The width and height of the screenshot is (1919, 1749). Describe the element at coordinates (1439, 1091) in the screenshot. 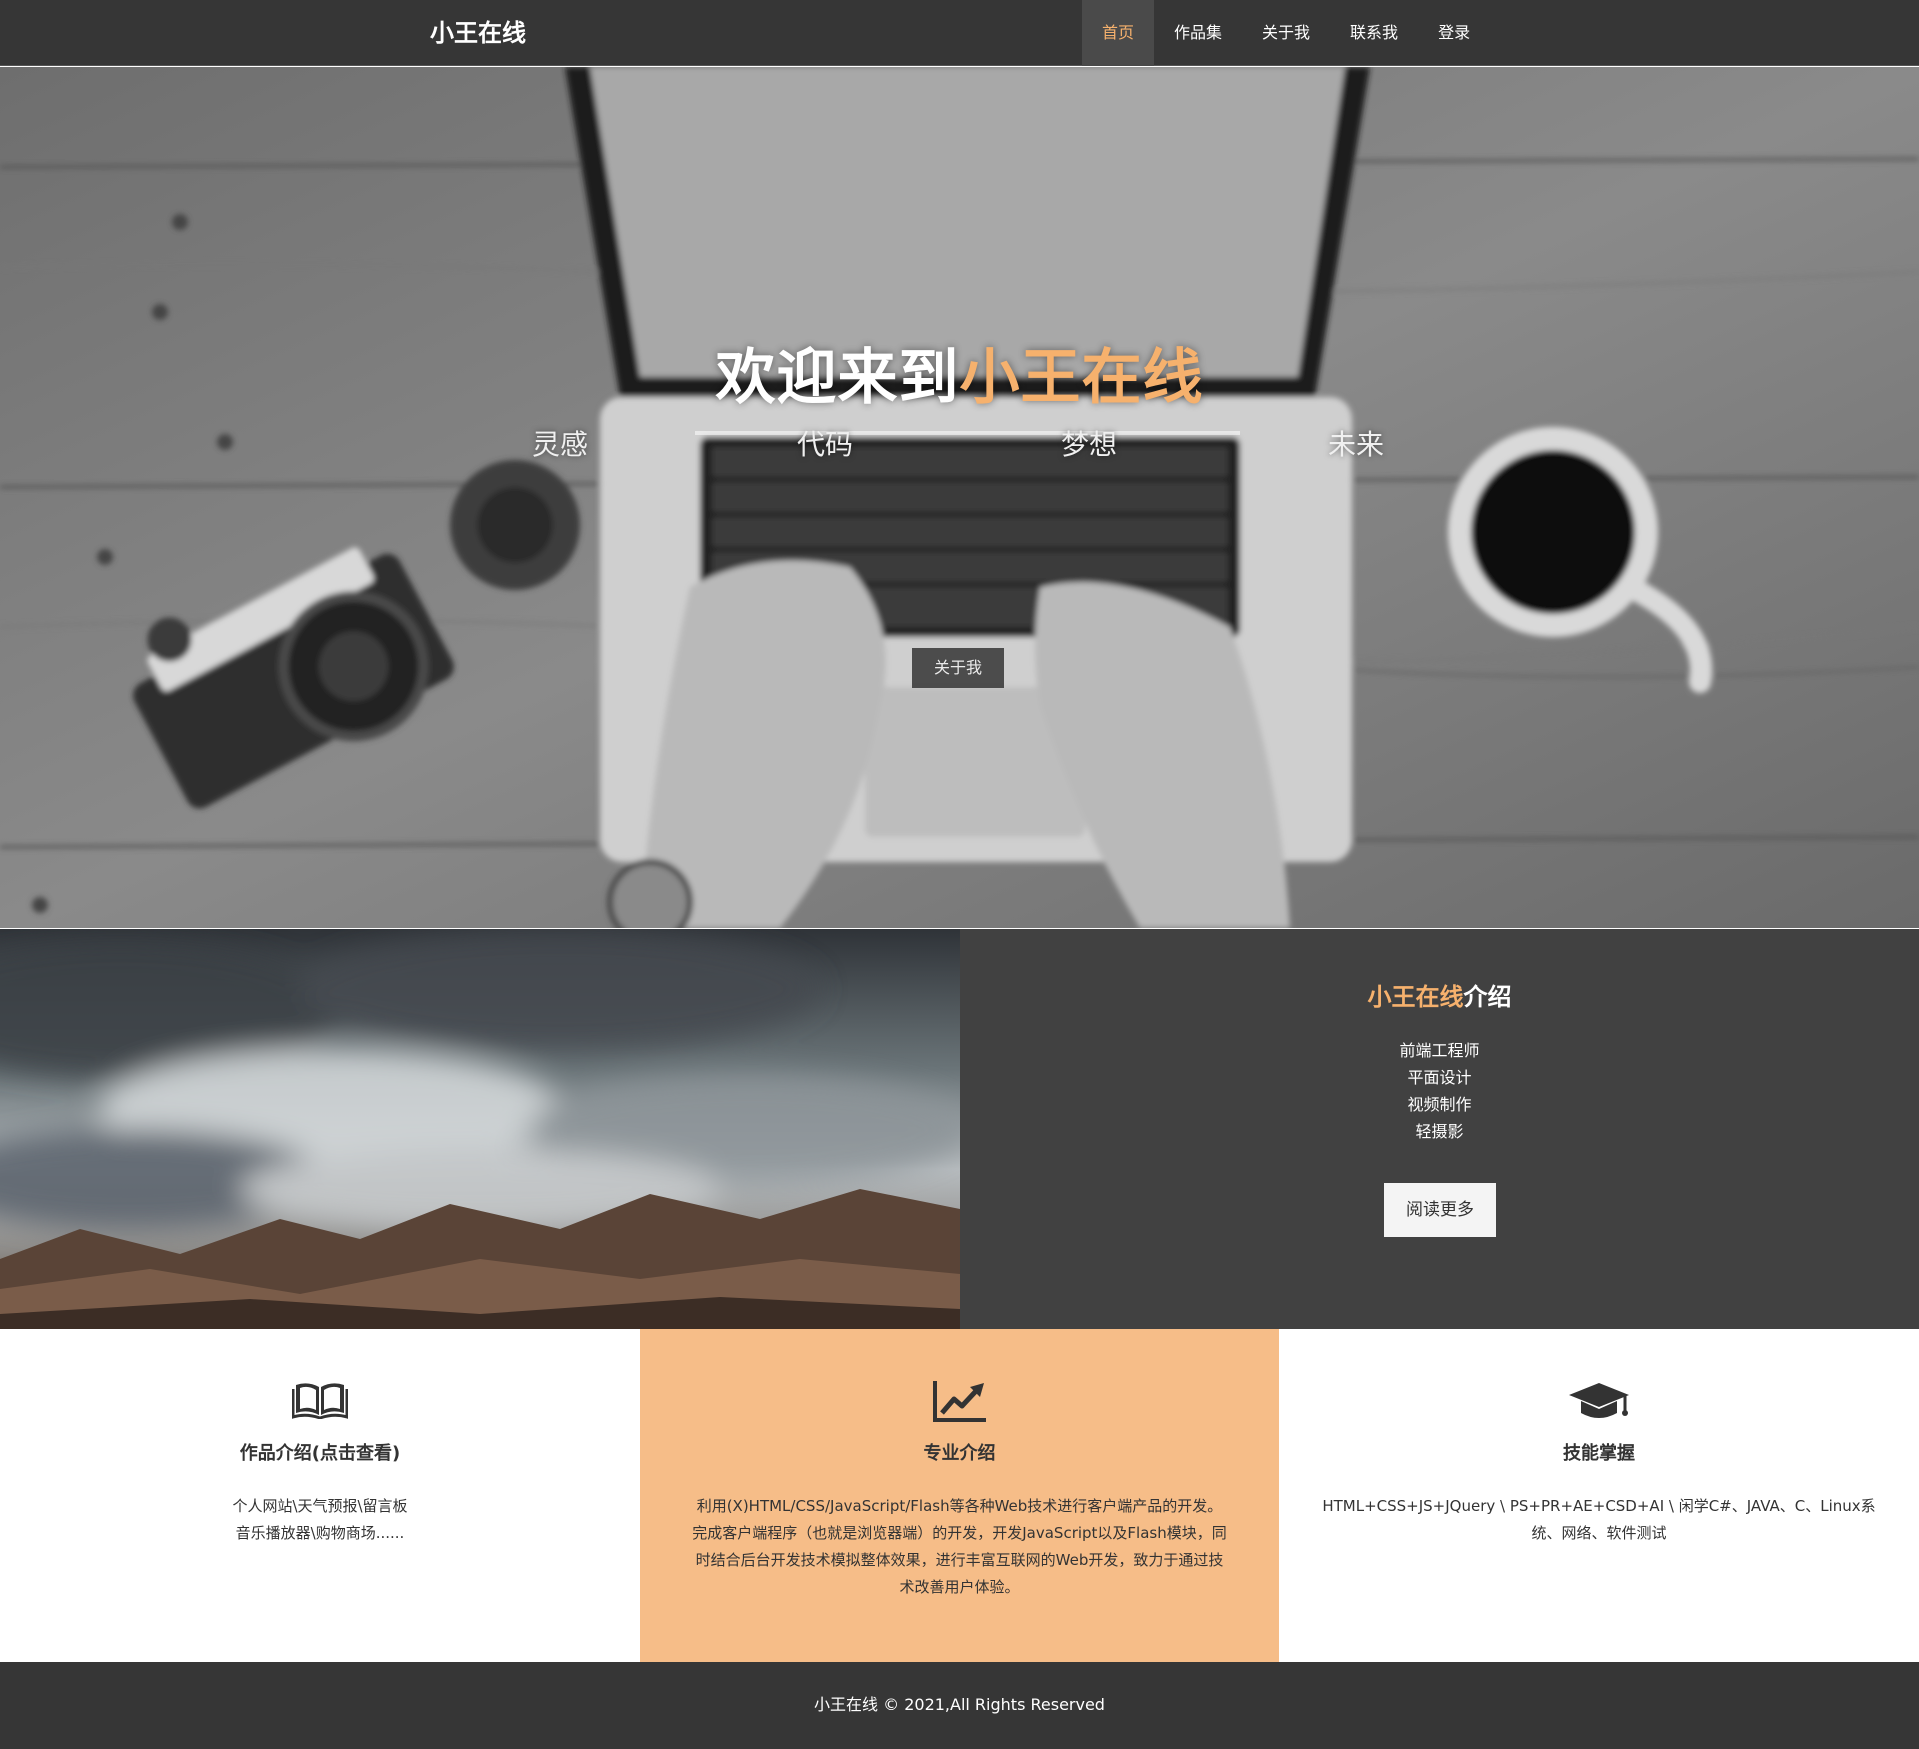

I see `about-list: 前端工程师 平面设计 视频制作 轻摄影` at that location.